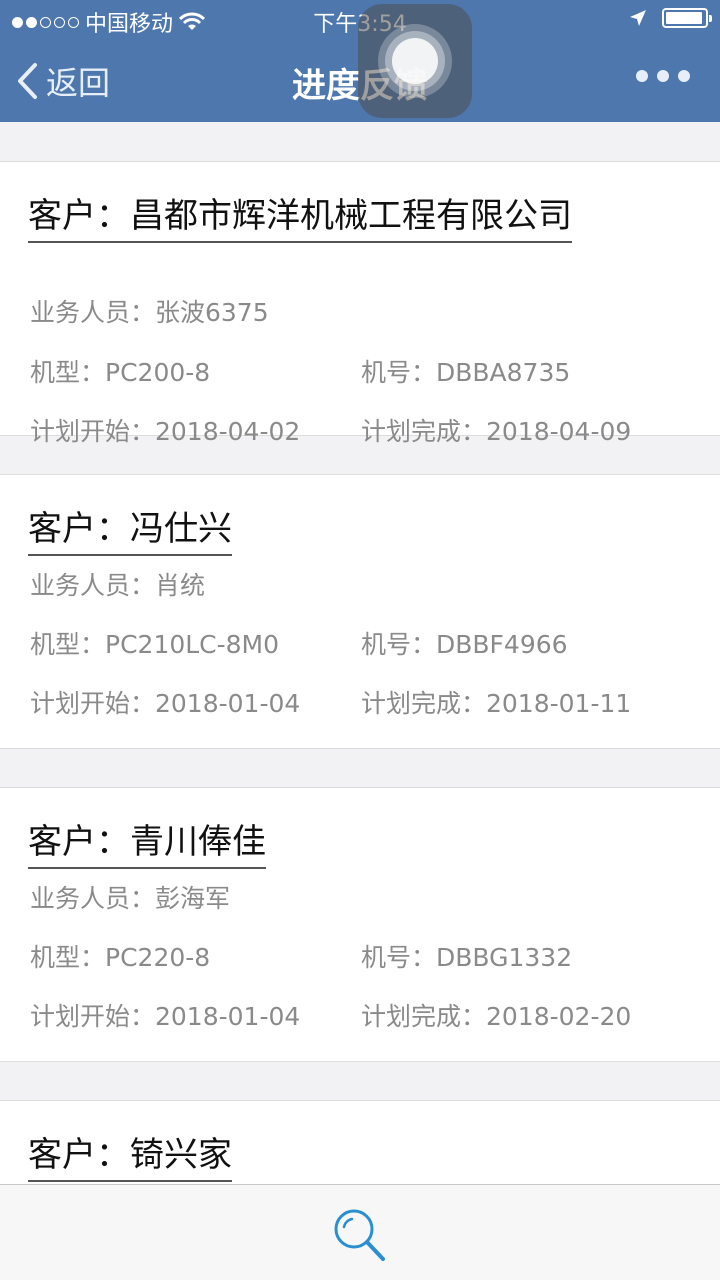  What do you see at coordinates (360, 1142) in the screenshot?
I see `list-item: 客户：锜兴家` at bounding box center [360, 1142].